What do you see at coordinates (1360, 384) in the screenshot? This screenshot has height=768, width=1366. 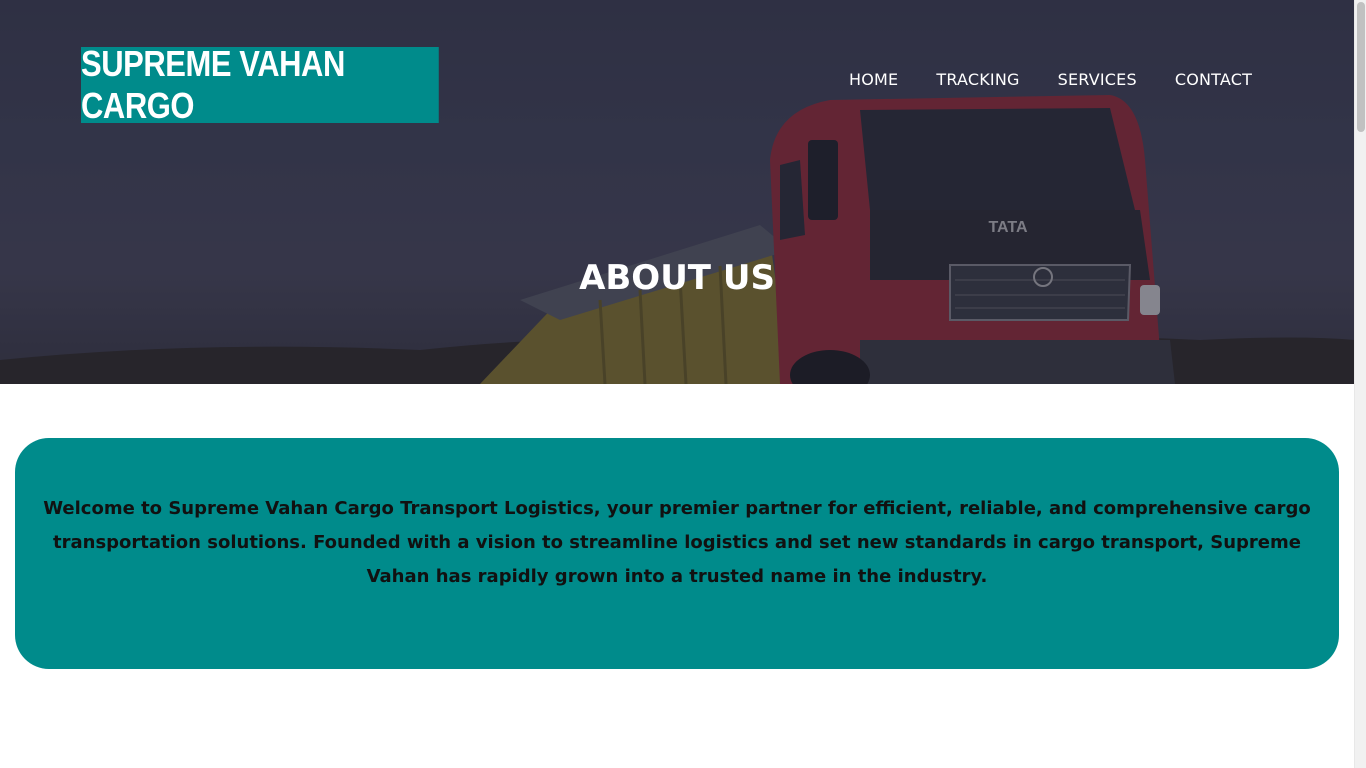 I see `page-scrollbar` at bounding box center [1360, 384].